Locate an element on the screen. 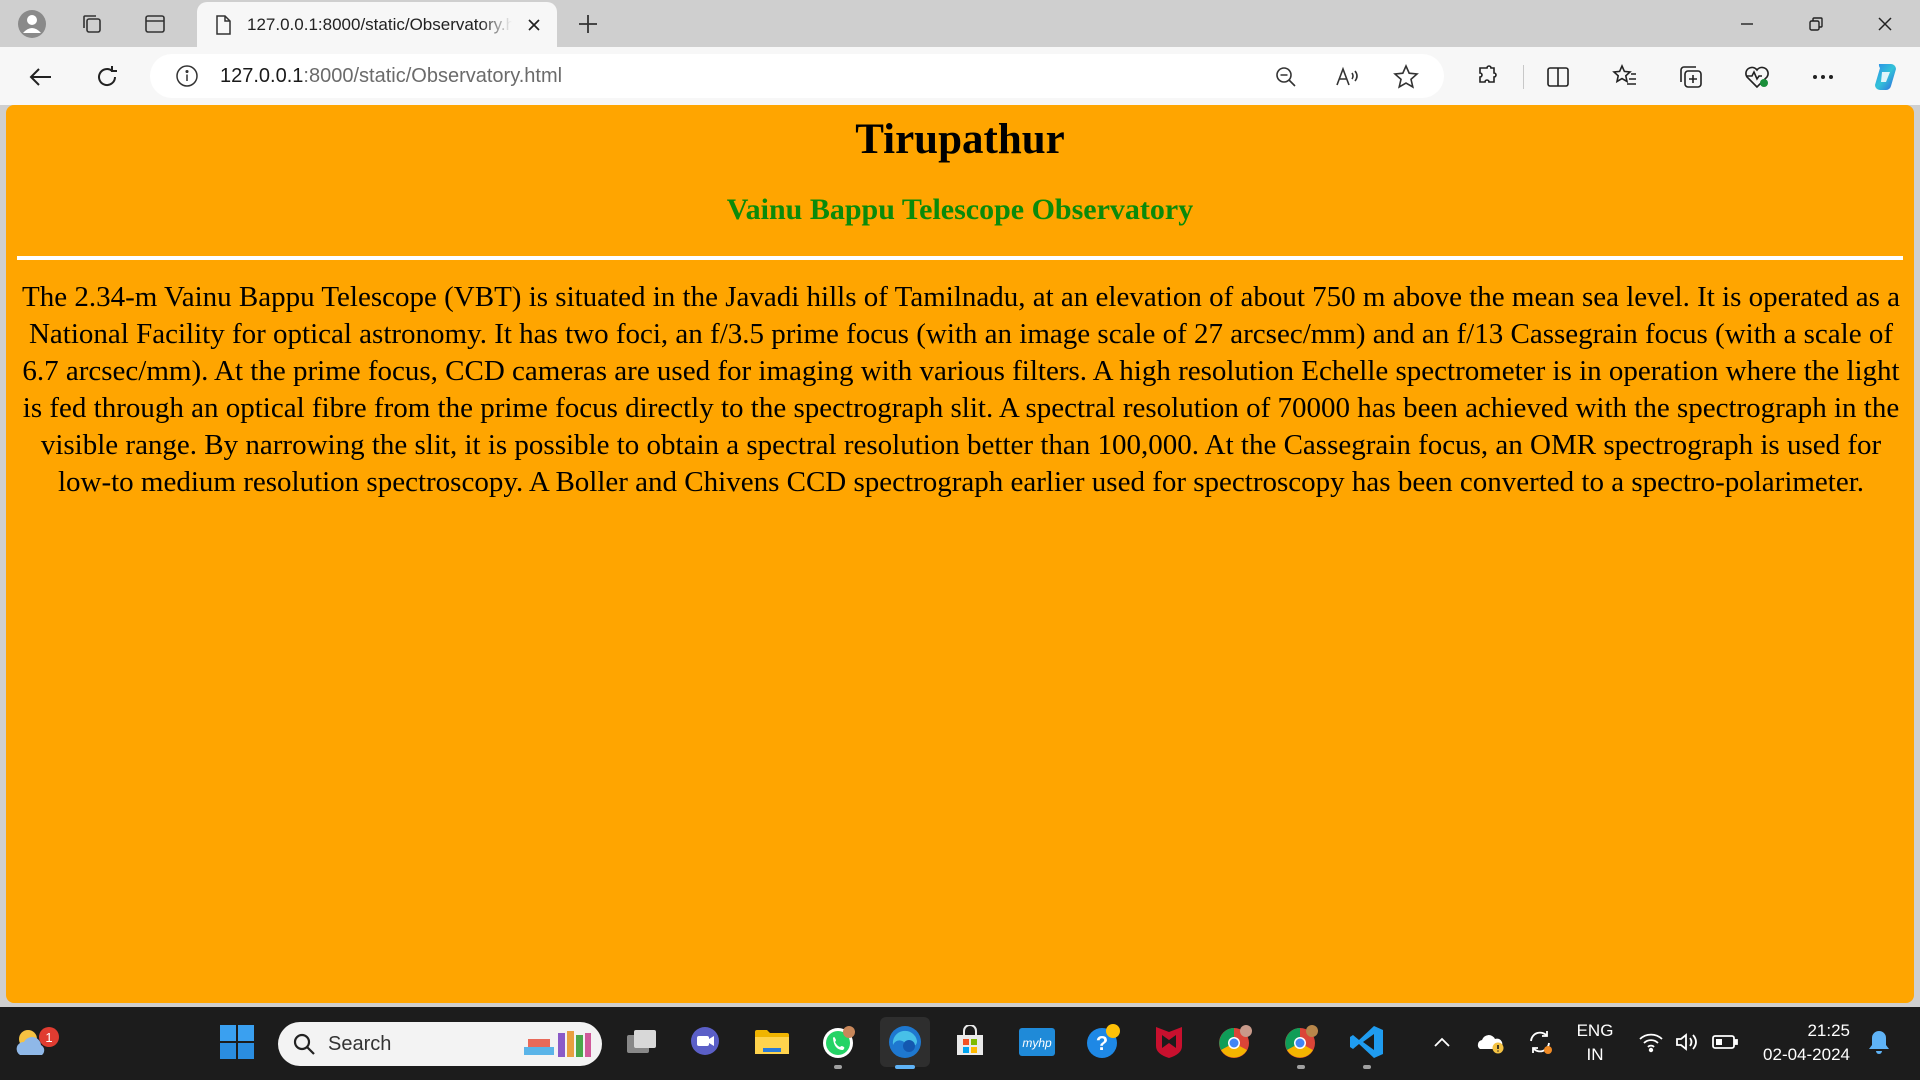 The height and width of the screenshot is (1080, 1920). collections-button is located at coordinates (1691, 77).